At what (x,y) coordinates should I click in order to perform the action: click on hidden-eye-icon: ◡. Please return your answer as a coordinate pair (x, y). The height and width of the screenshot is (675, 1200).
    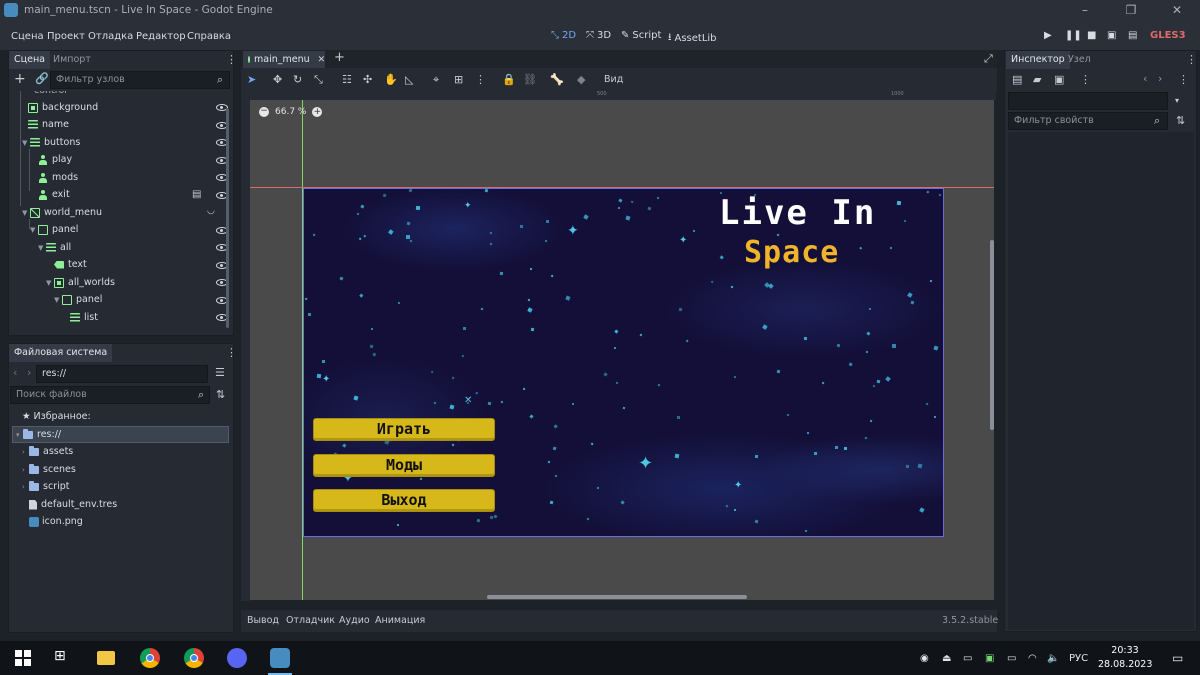
    Looking at the image, I should click on (211, 211).